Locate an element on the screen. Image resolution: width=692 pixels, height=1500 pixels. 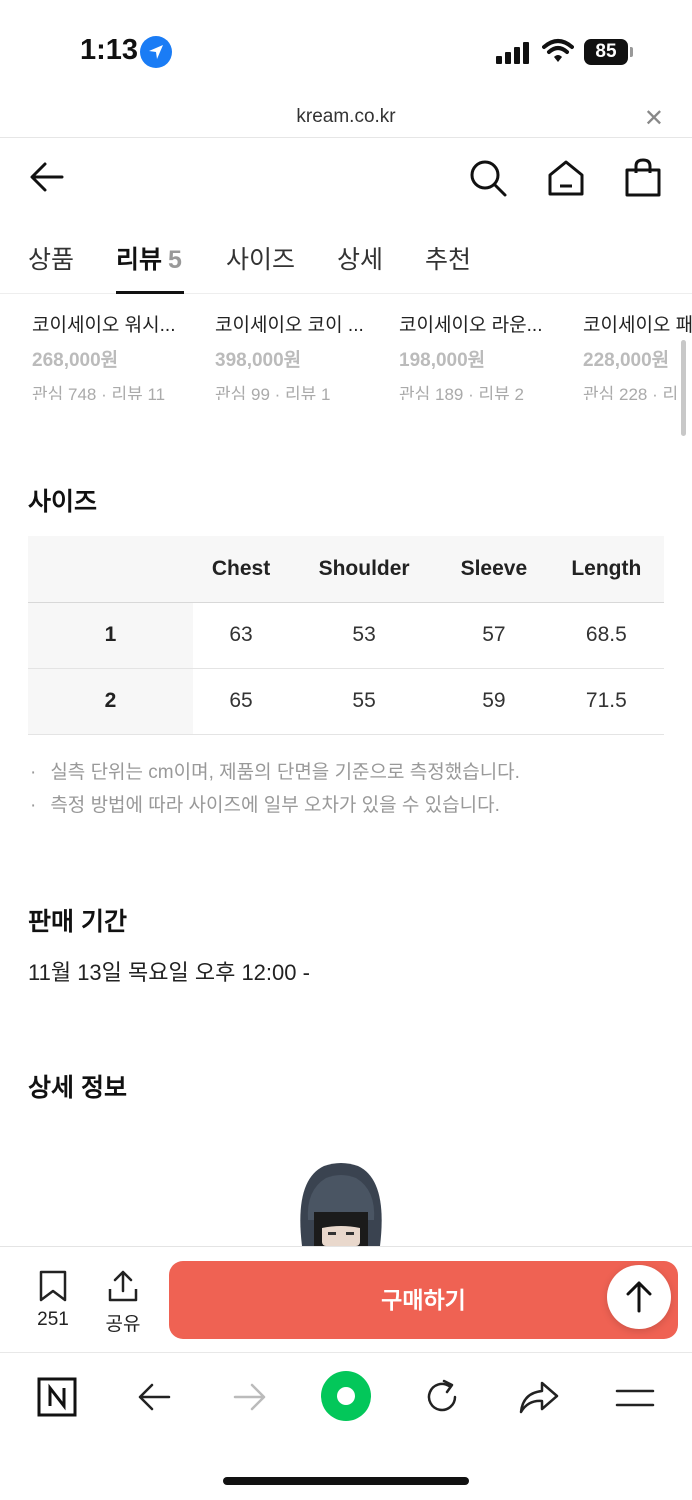
signal-icon is located at coordinates (514, 52).